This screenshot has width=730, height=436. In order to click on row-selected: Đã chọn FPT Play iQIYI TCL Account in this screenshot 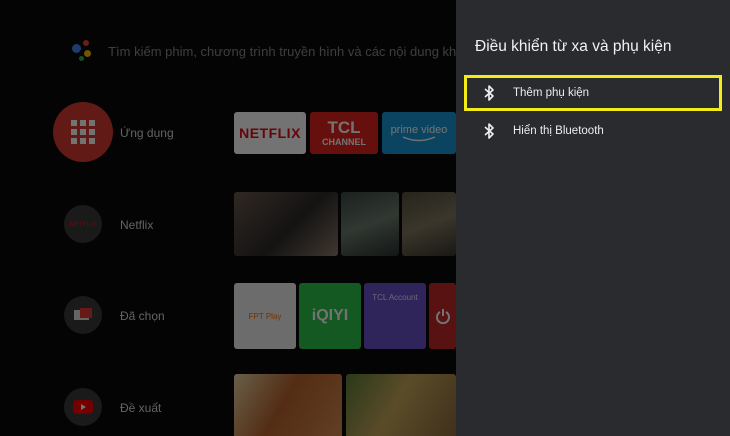, I will do `click(228, 316)`.